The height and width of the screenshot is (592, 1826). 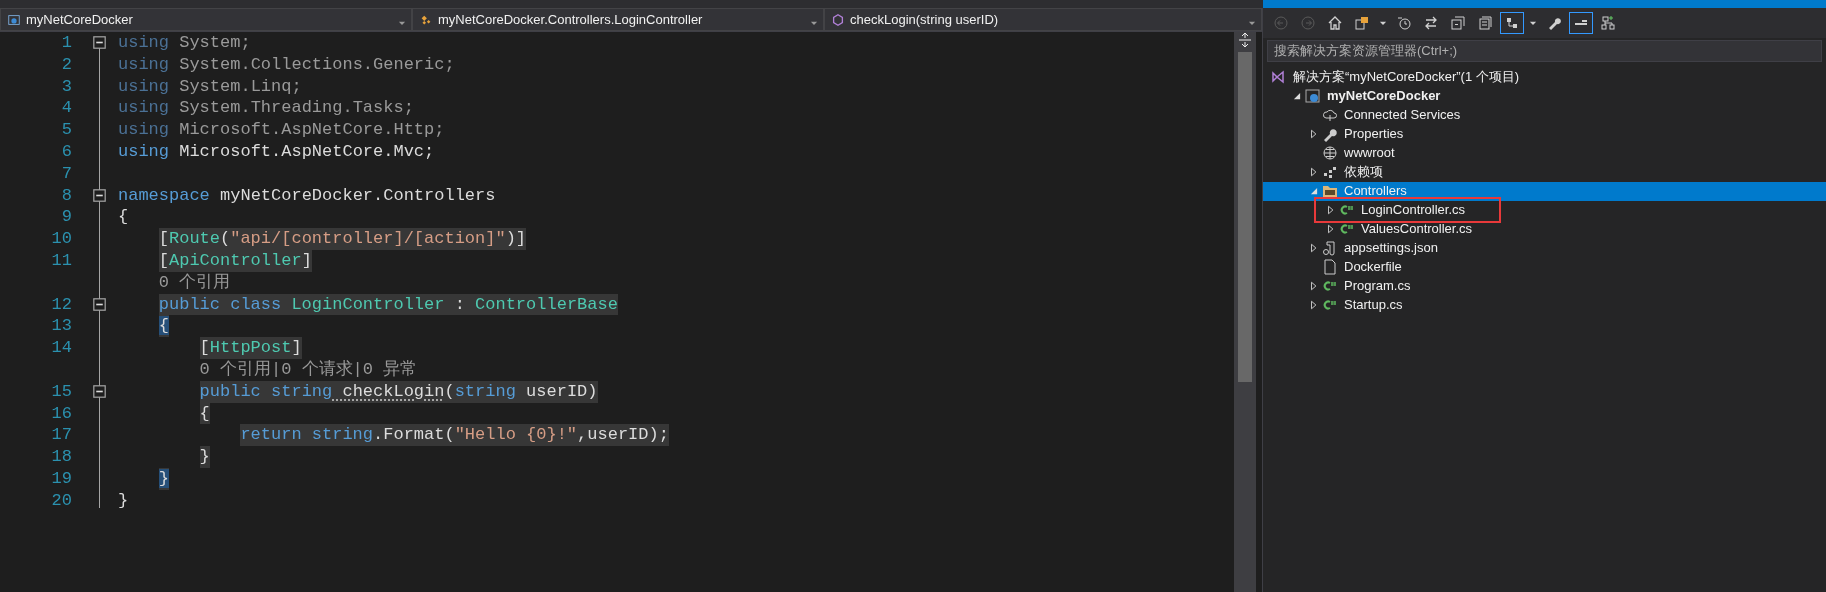 What do you see at coordinates (1330, 153) in the screenshot?
I see `globe-icon` at bounding box center [1330, 153].